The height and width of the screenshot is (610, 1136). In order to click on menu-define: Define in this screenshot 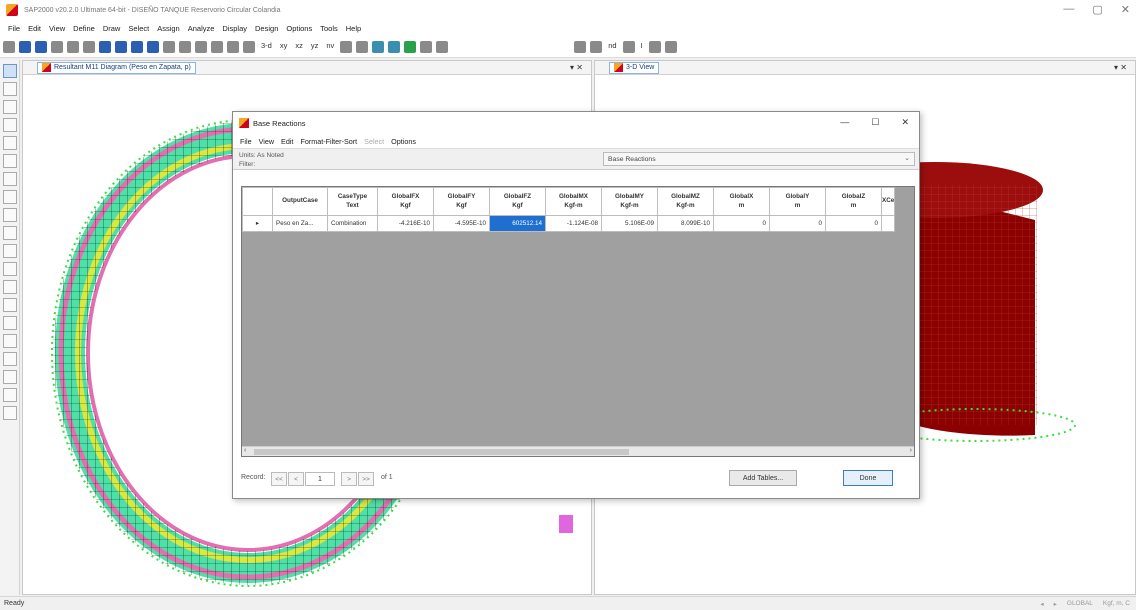, I will do `click(84, 28)`.